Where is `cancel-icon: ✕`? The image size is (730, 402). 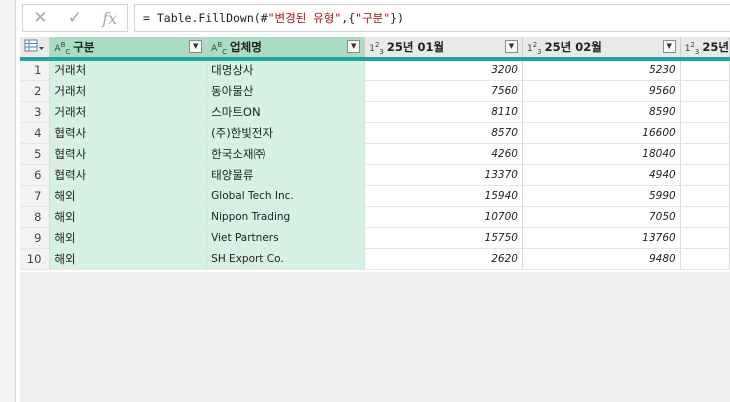
cancel-icon: ✕ is located at coordinates (40, 18).